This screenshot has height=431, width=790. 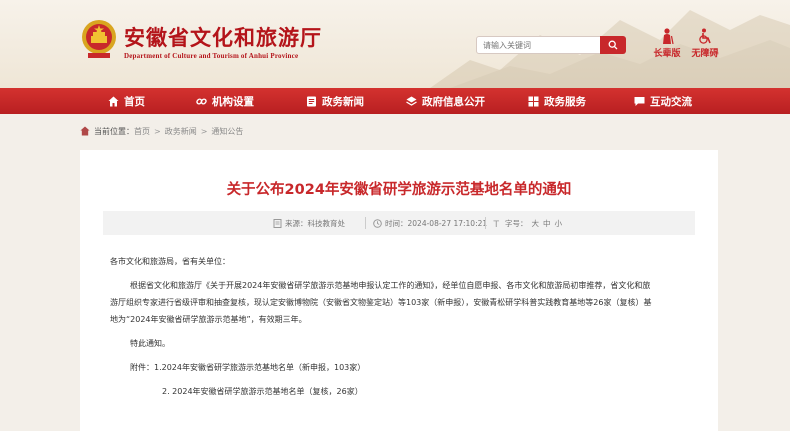 What do you see at coordinates (453, 101) in the screenshot?
I see `nav-item-info-disclosure-label: 政府信息公开` at bounding box center [453, 101].